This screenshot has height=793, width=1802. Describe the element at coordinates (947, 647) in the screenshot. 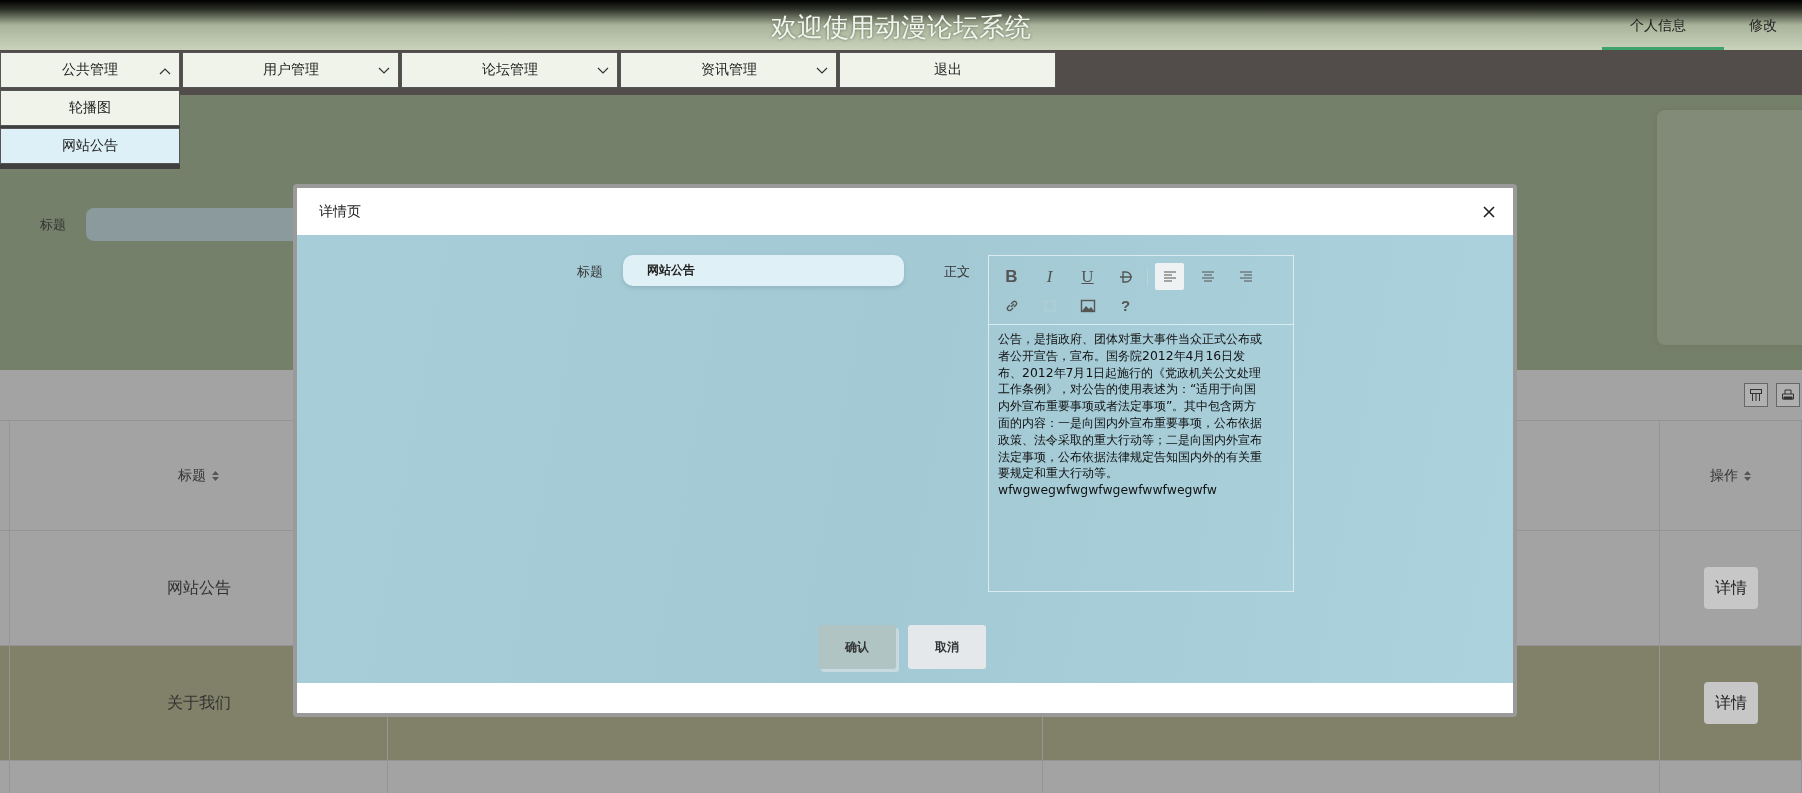

I see `cancel-button: 取消` at that location.